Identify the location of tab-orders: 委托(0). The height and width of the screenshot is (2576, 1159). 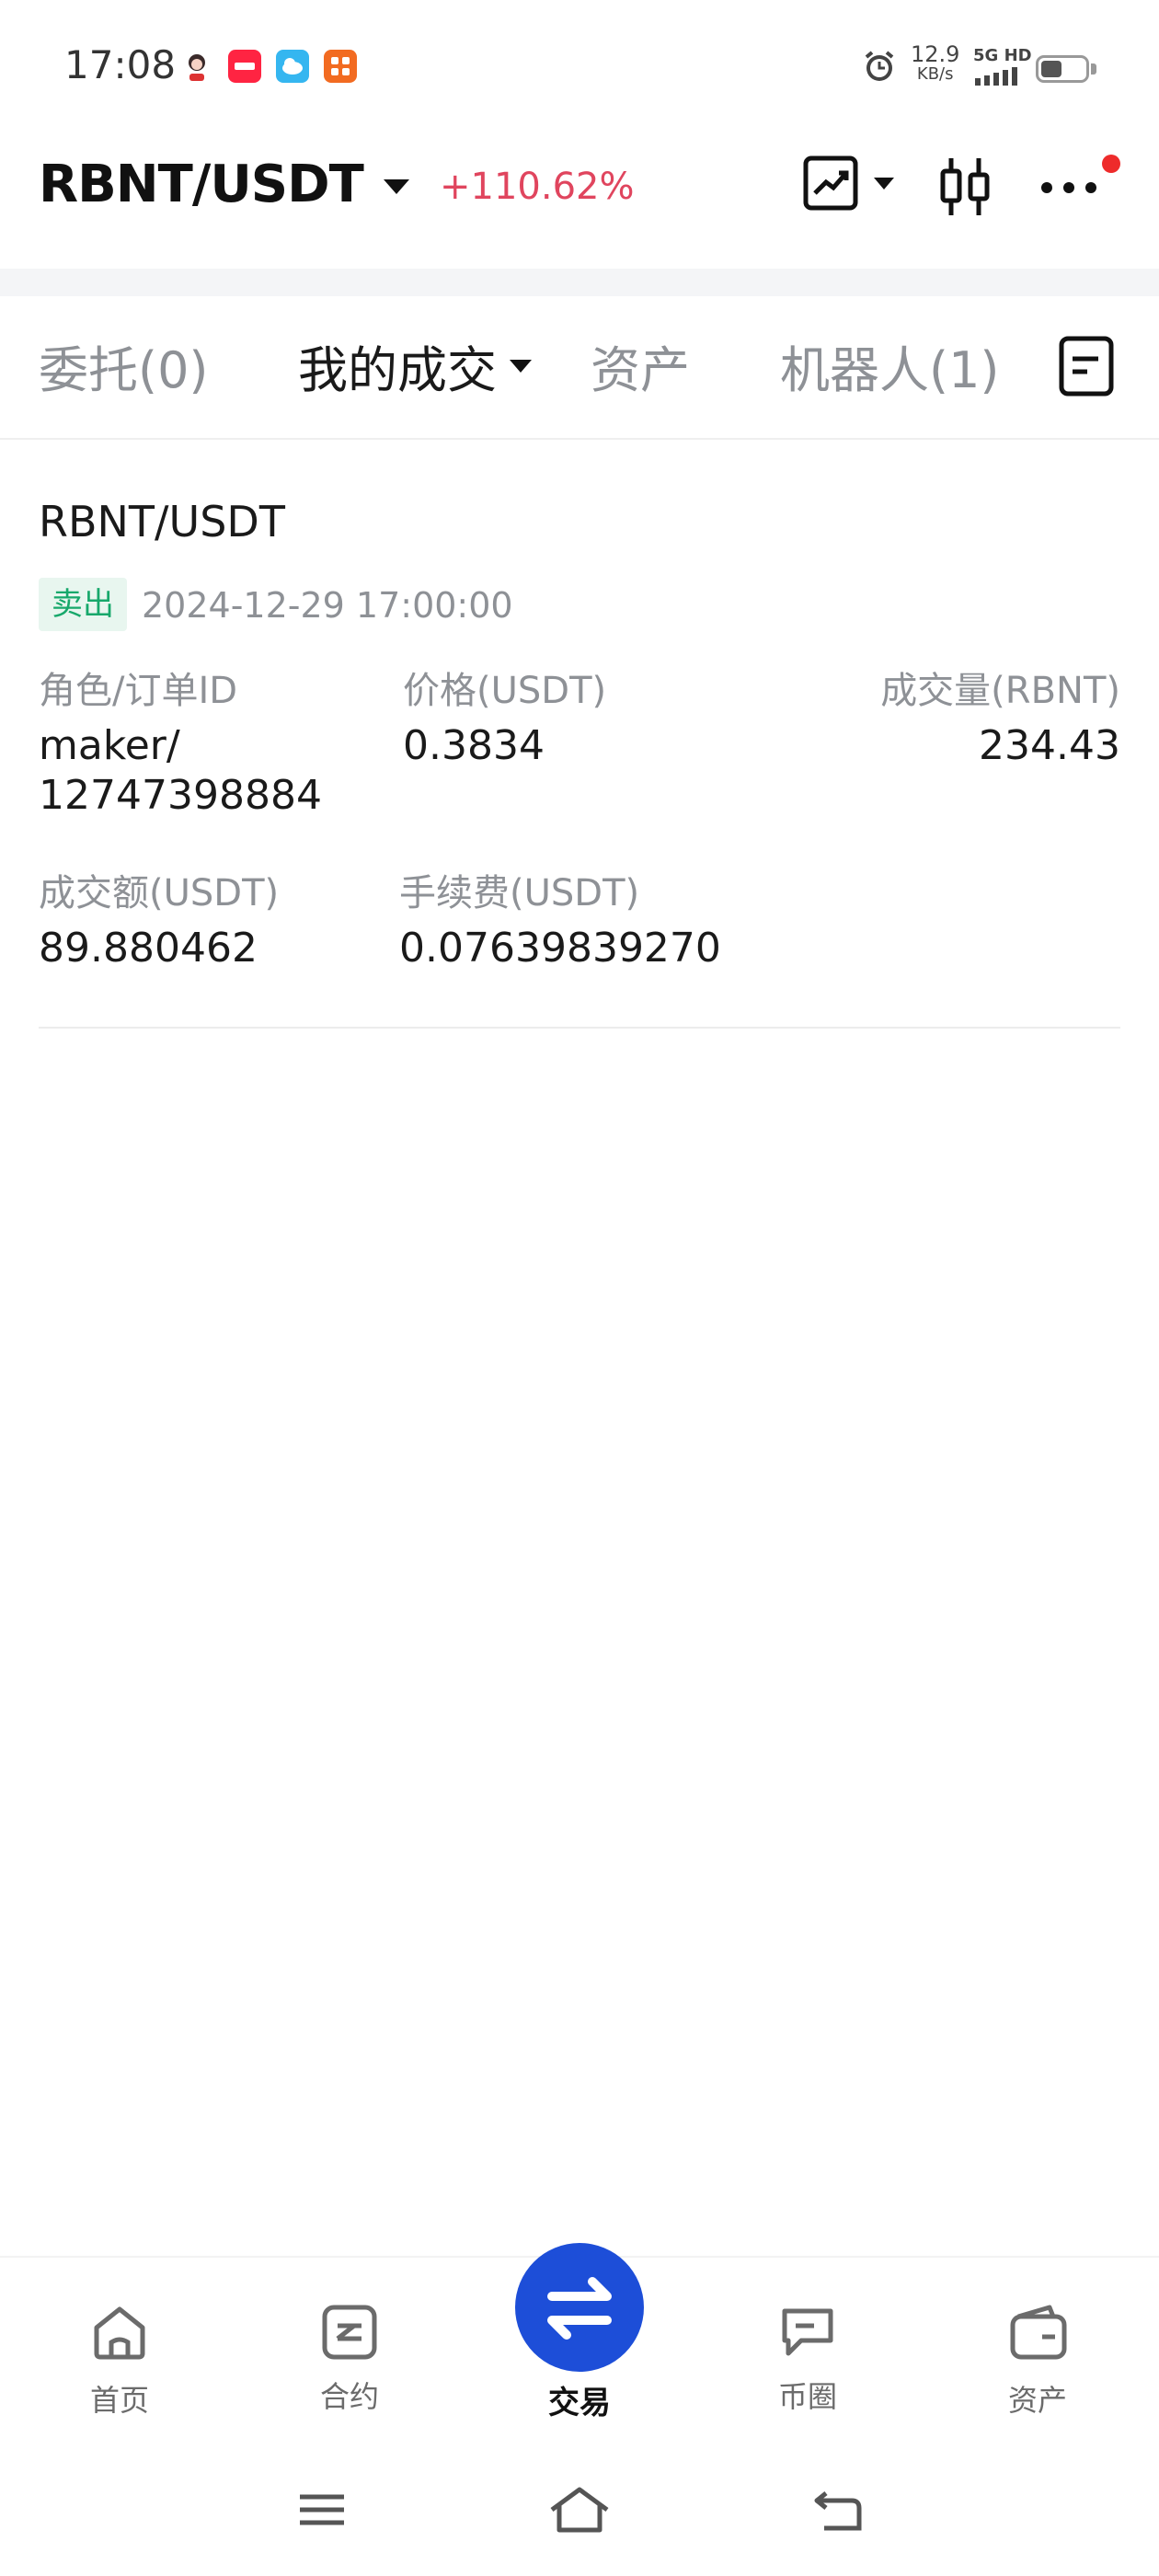
(124, 365).